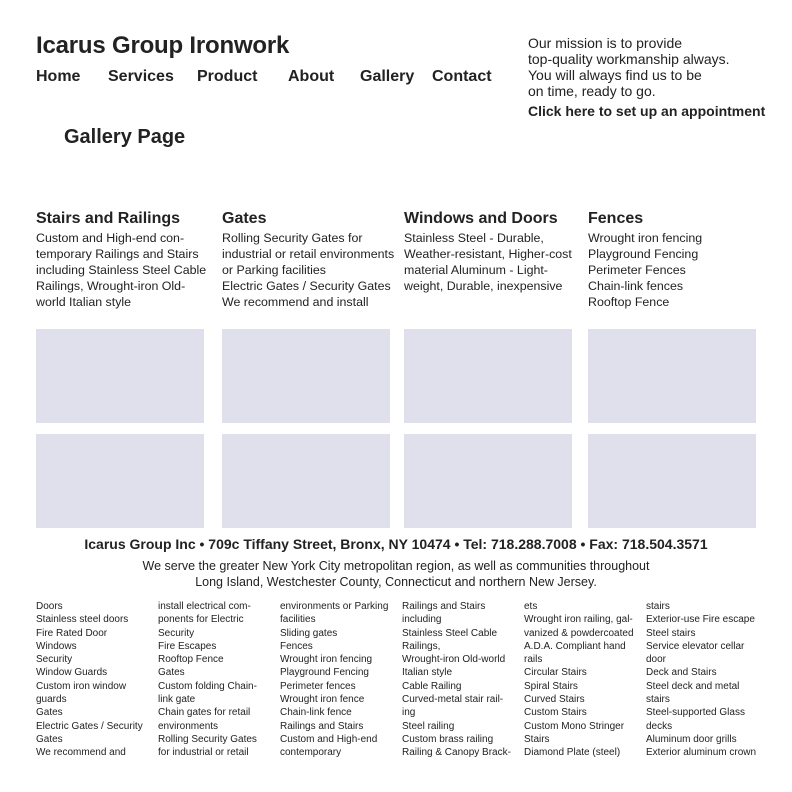  I want to click on category-desc-line: Perimeter Fences, so click(637, 270).